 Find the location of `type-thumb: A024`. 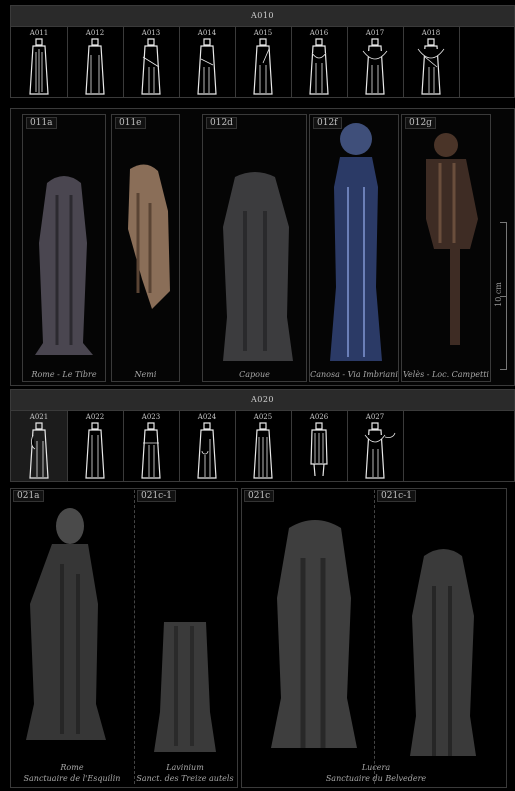

type-thumb: A024 is located at coordinates (207, 446).